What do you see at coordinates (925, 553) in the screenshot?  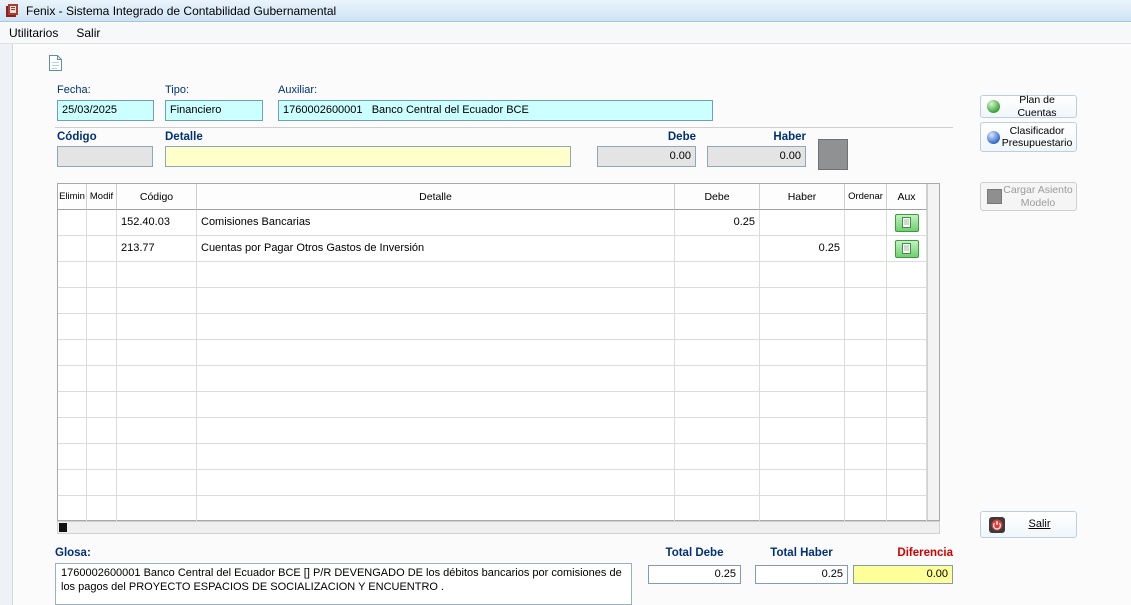 I see `diferencia-label: Diferencia` at bounding box center [925, 553].